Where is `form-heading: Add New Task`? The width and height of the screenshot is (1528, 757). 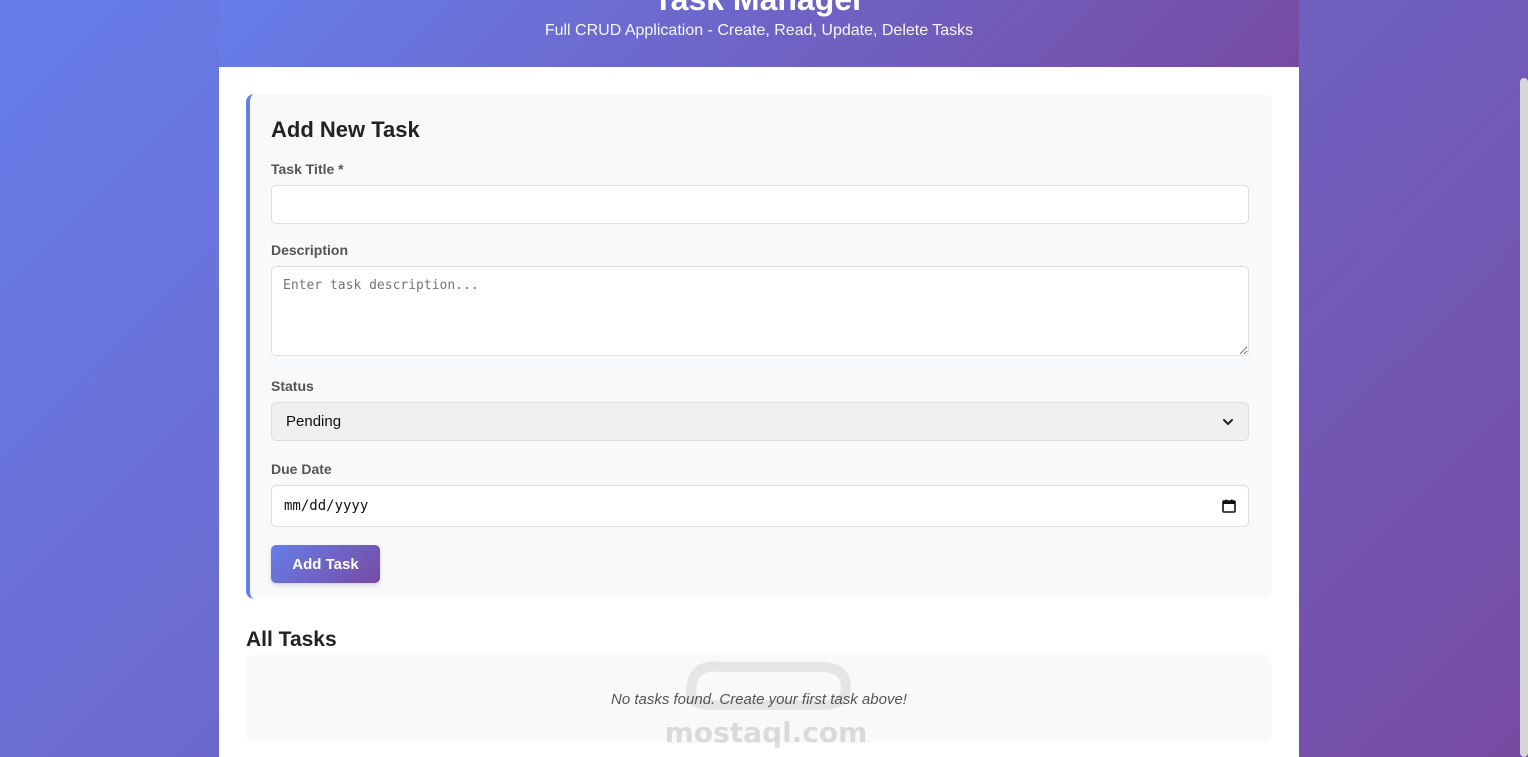 form-heading: Add New Task is located at coordinates (345, 129).